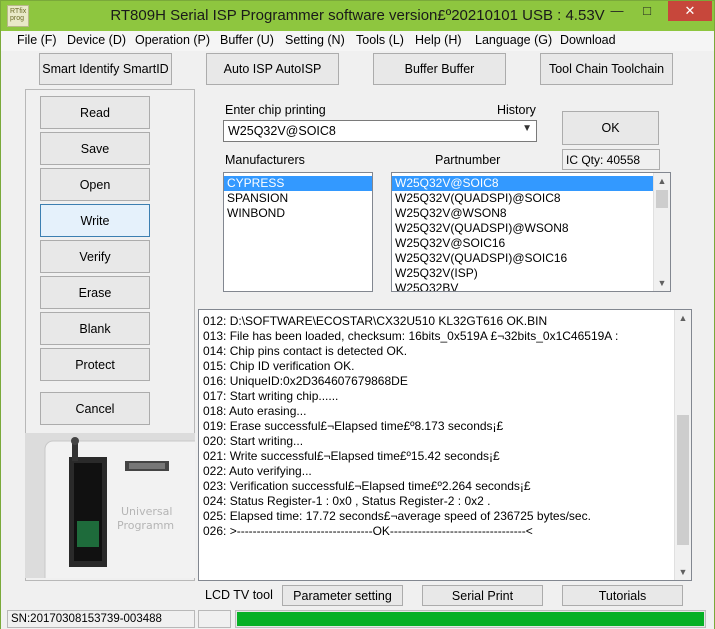 This screenshot has width=715, height=629. Describe the element at coordinates (239, 595) in the screenshot. I see `lcd-tv-tool-label: LCD TV tool` at that location.